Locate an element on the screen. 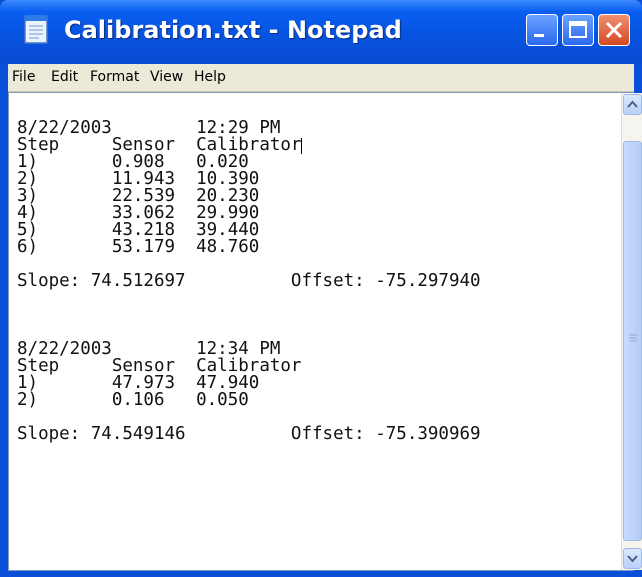 The image size is (642, 577). chevron-up-icon is located at coordinates (632, 104).